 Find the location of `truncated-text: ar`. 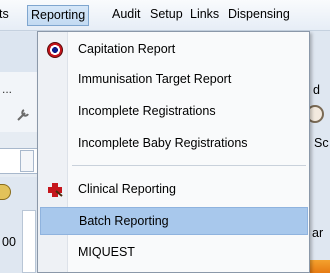

truncated-text: ar is located at coordinates (318, 233).